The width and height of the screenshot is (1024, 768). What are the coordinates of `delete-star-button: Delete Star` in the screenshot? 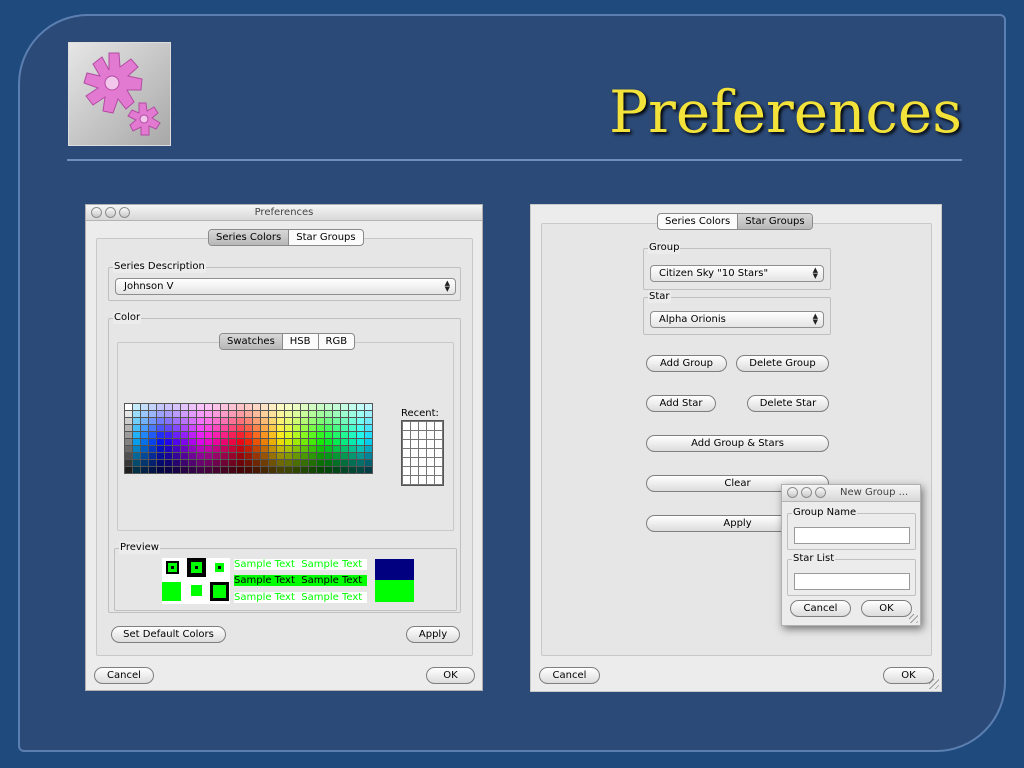 It's located at (788, 403).